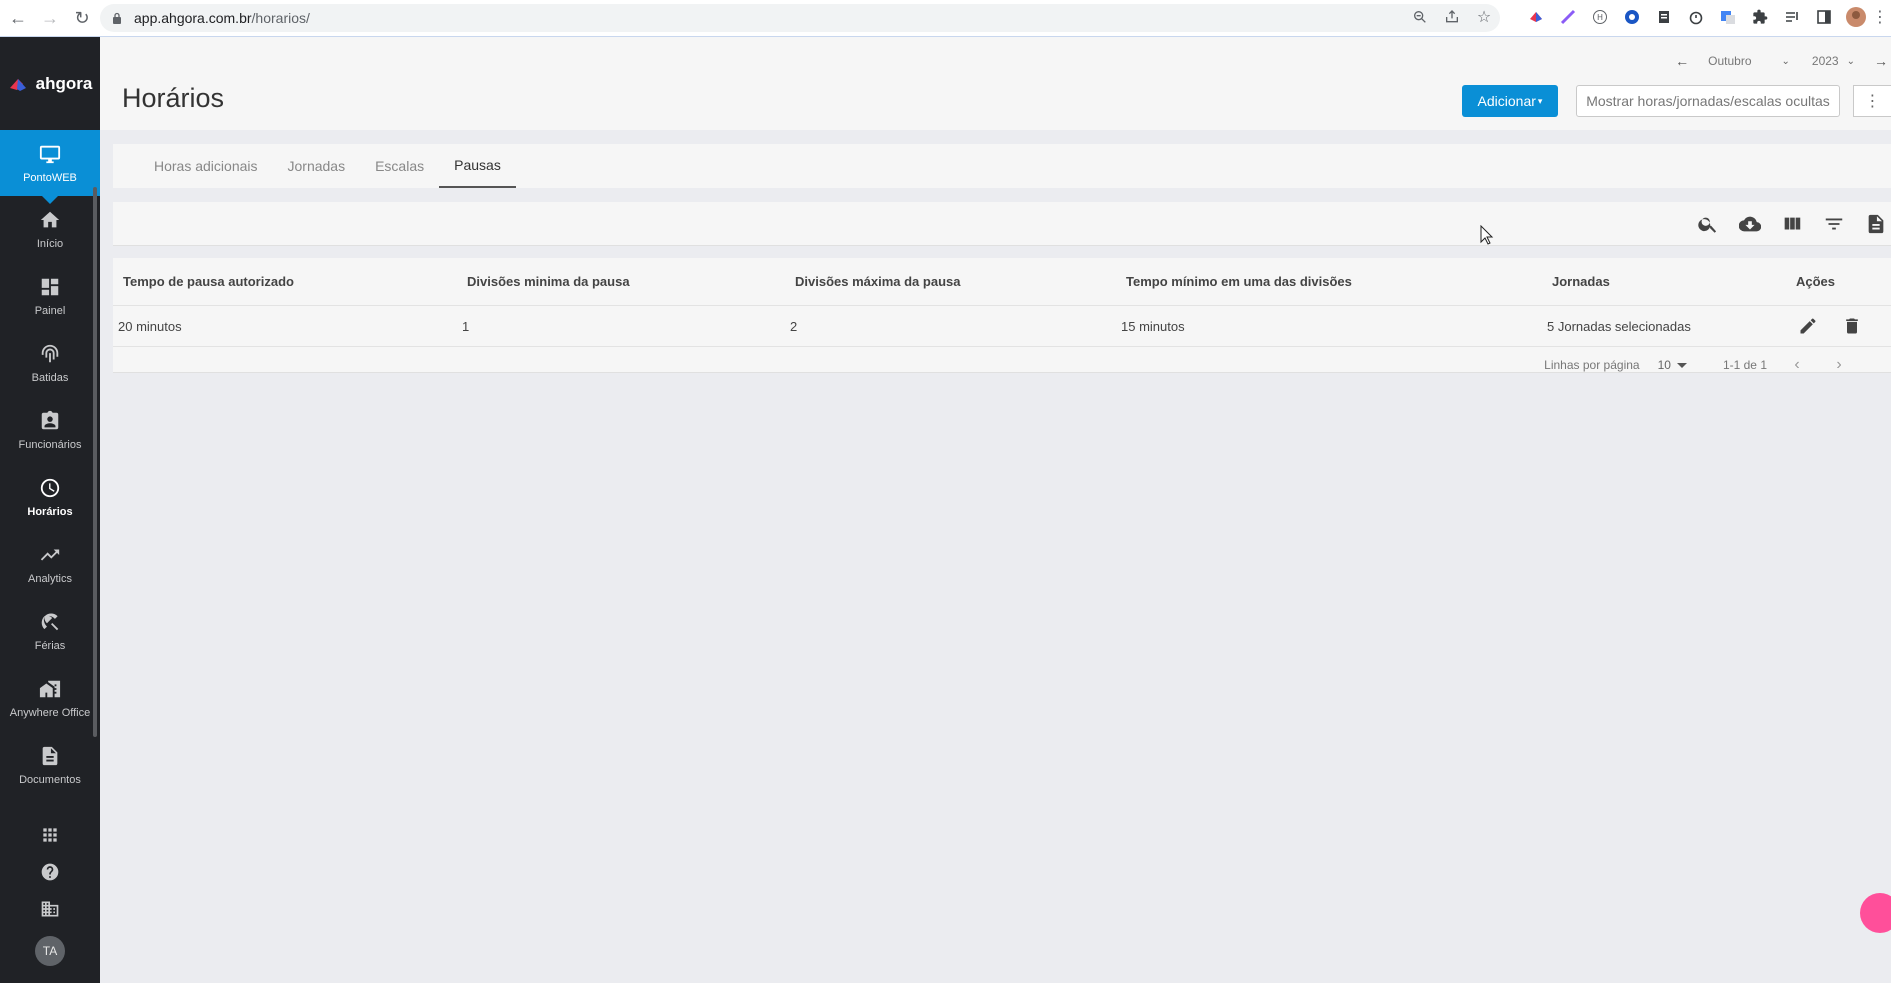  What do you see at coordinates (1510, 101) in the screenshot?
I see `add-button: Adicionar ▾` at bounding box center [1510, 101].